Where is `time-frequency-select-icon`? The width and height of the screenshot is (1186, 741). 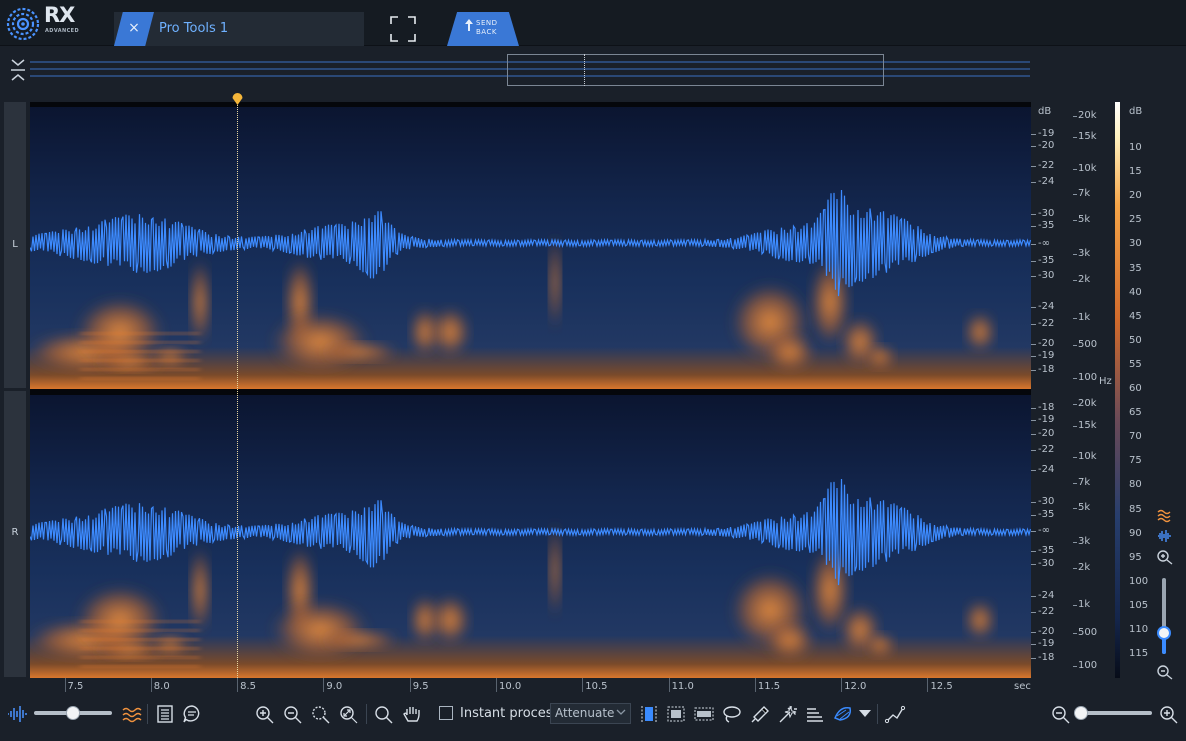 time-frequency-select-icon is located at coordinates (676, 714).